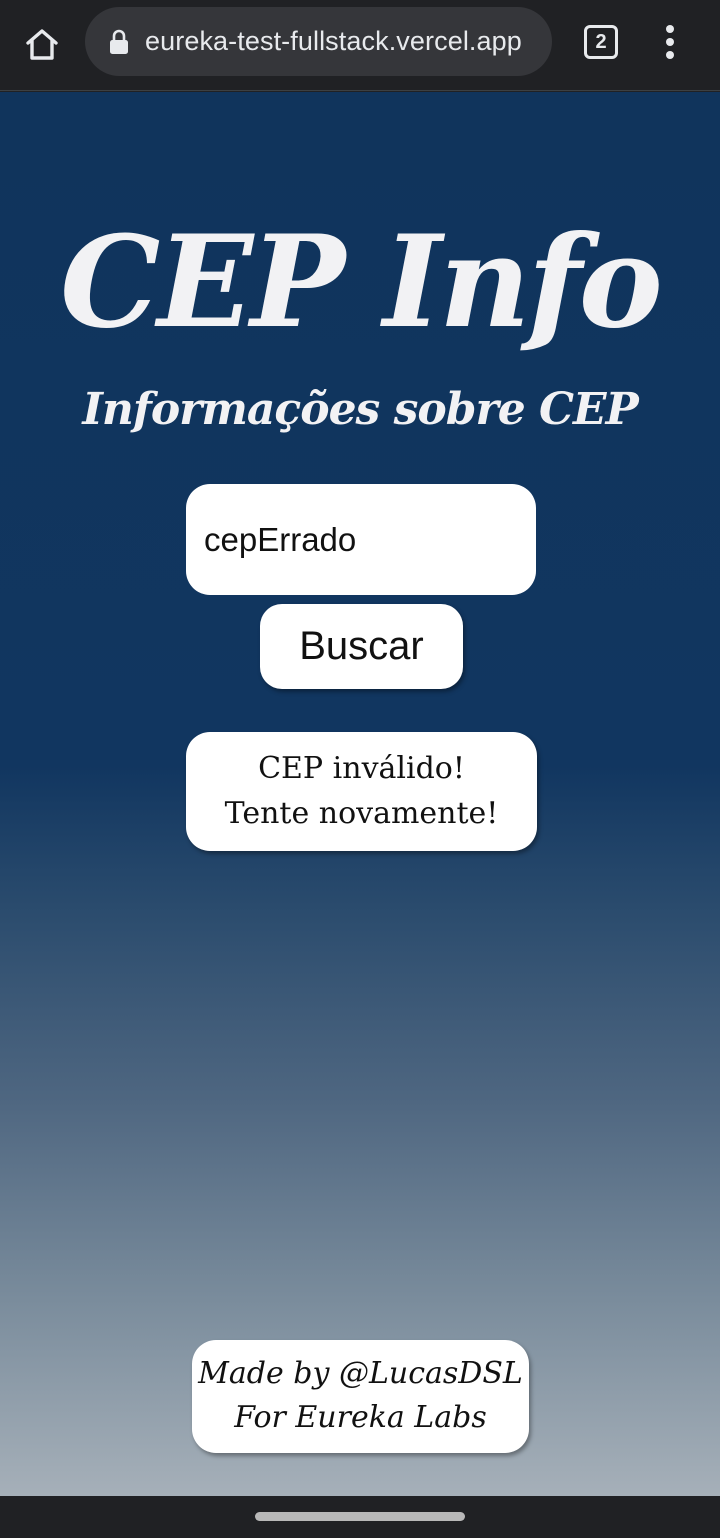  Describe the element at coordinates (361, 768) in the screenshot. I see `error-line-1: CEP inválido!` at that location.